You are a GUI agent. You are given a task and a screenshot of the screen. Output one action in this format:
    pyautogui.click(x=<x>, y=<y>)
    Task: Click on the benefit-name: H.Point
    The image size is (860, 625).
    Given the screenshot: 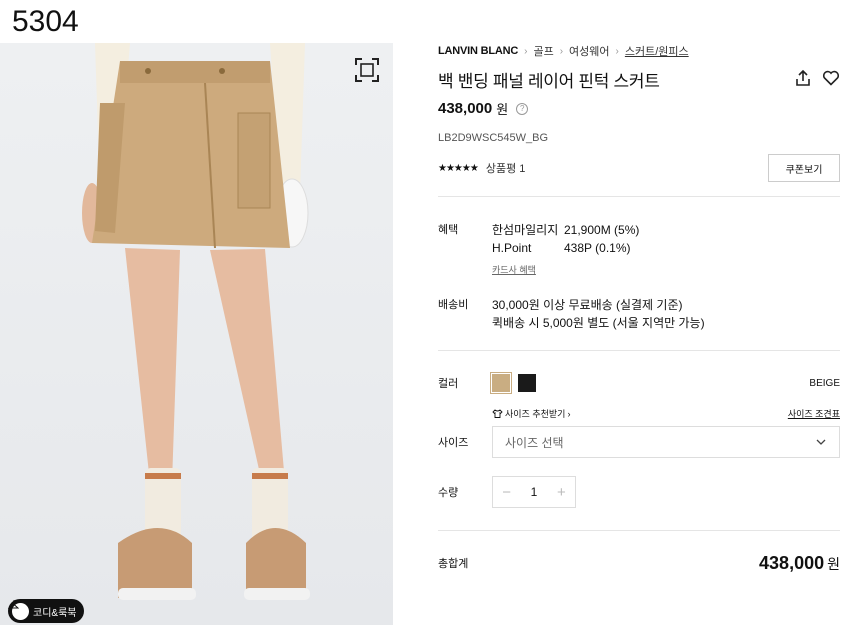 What is the action you would take?
    pyautogui.click(x=512, y=248)
    